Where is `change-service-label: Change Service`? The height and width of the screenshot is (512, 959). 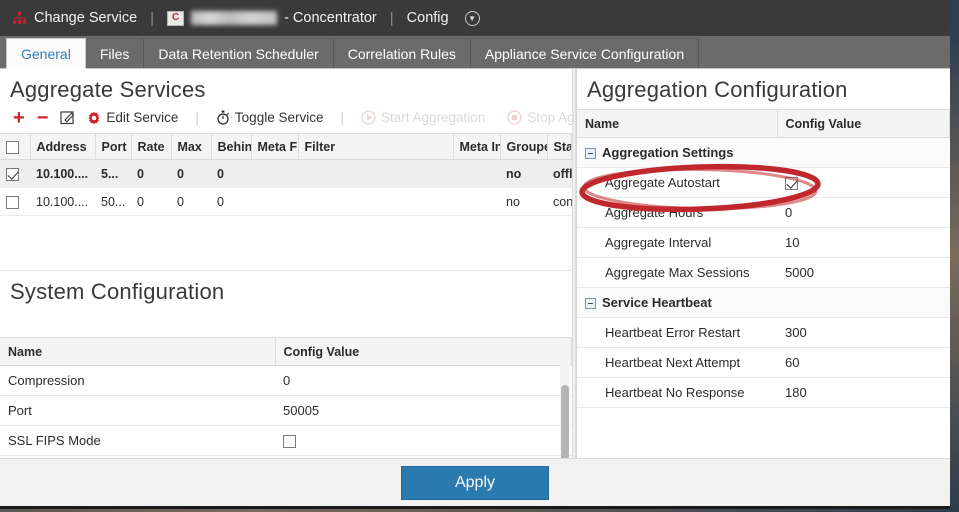 change-service-label: Change Service is located at coordinates (86, 18).